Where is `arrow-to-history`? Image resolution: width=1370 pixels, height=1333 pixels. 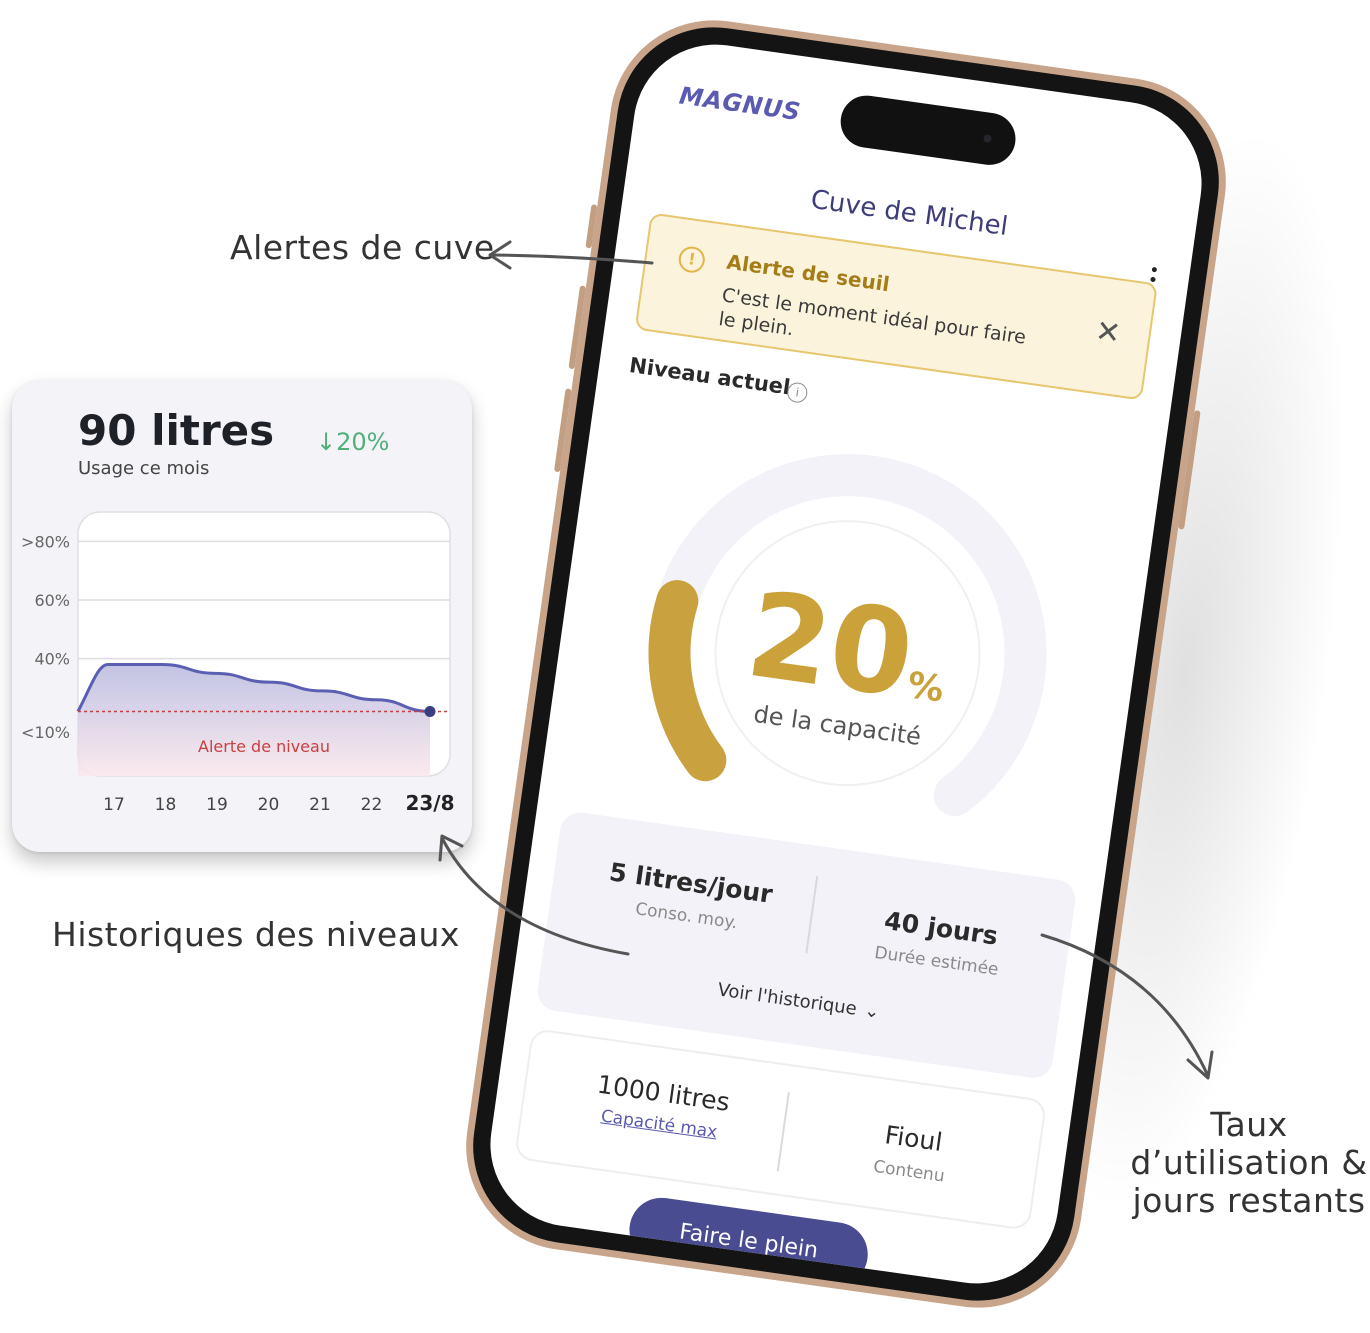 arrow-to-history is located at coordinates (535, 896).